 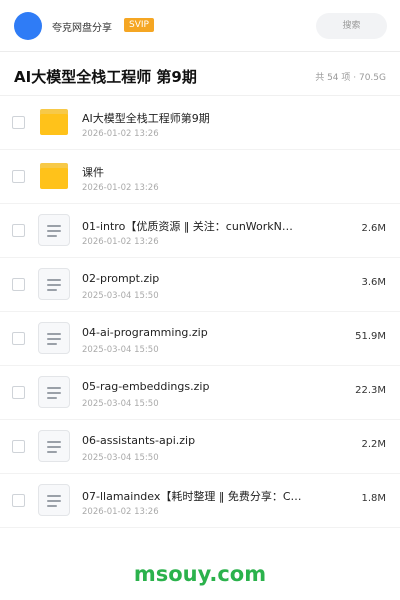 What do you see at coordinates (370, 390) in the screenshot?
I see `item-size: 22.3M` at bounding box center [370, 390].